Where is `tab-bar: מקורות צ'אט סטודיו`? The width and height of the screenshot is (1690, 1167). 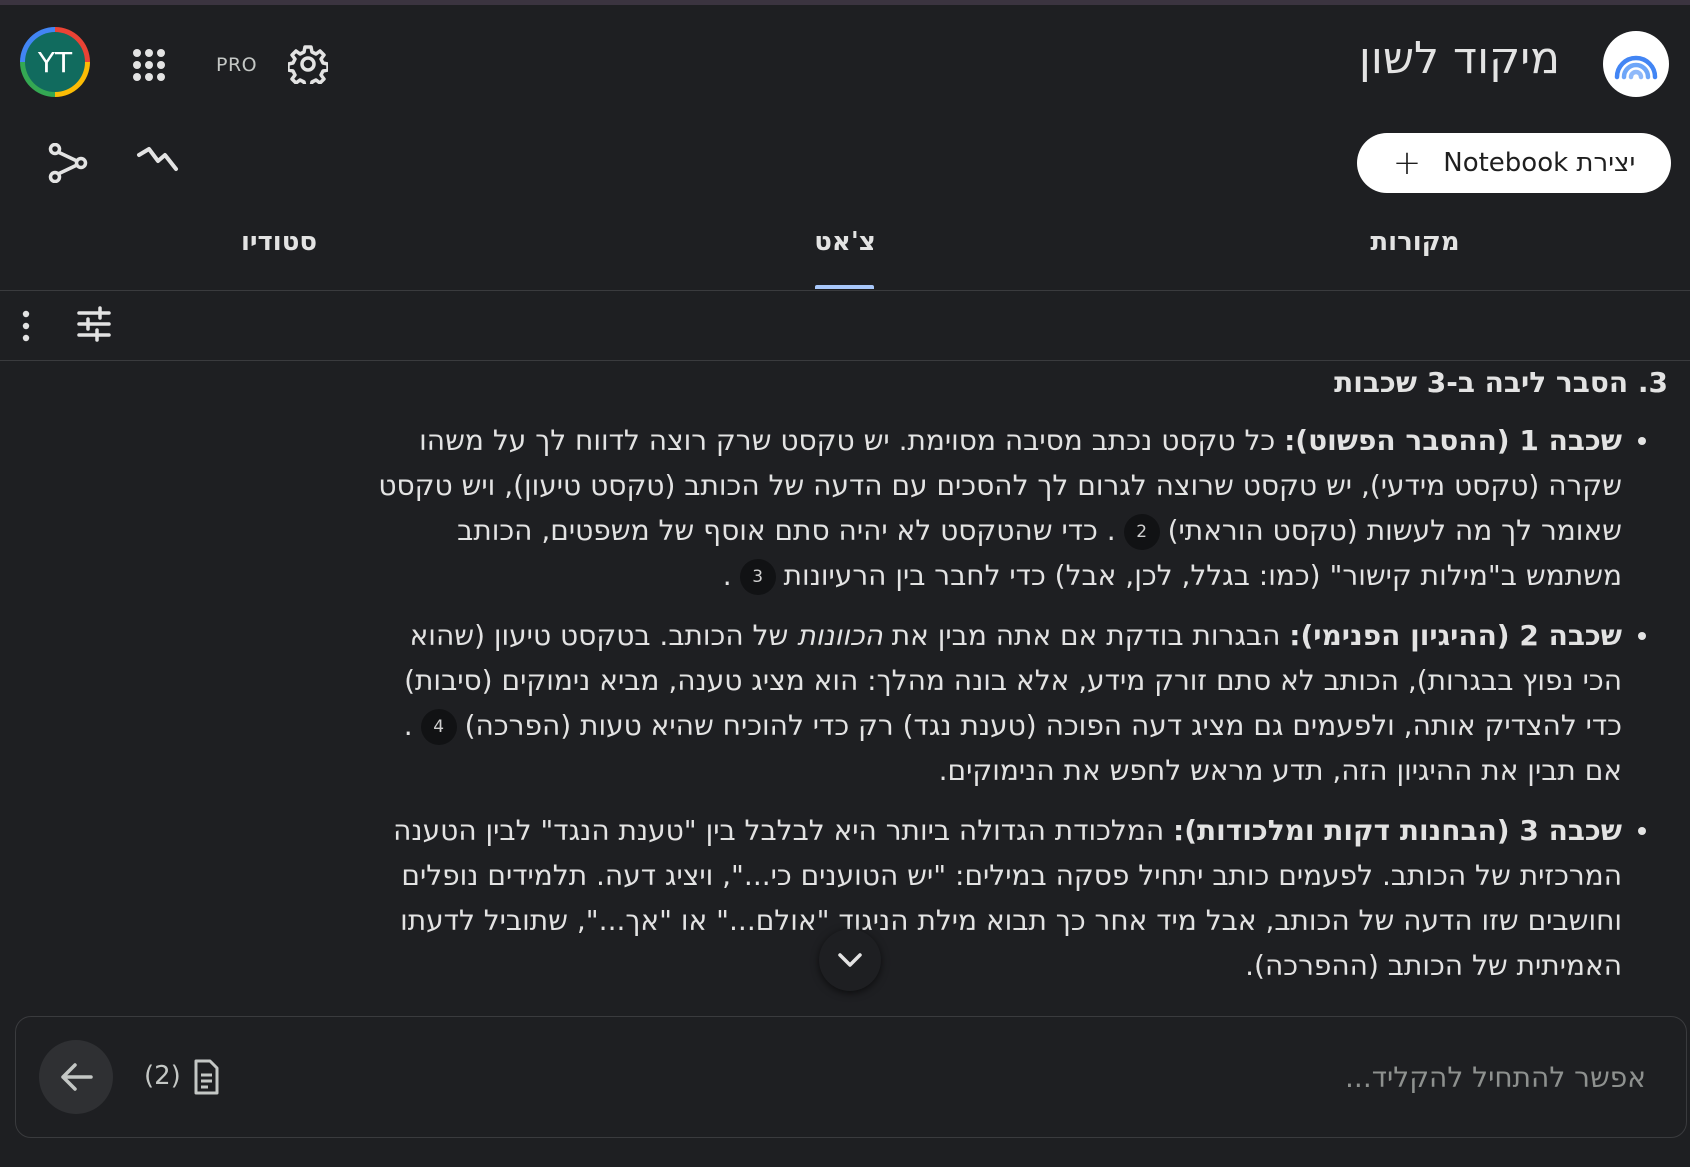
tab-bar: מקורות צ'אט סטודיו is located at coordinates (845, 253).